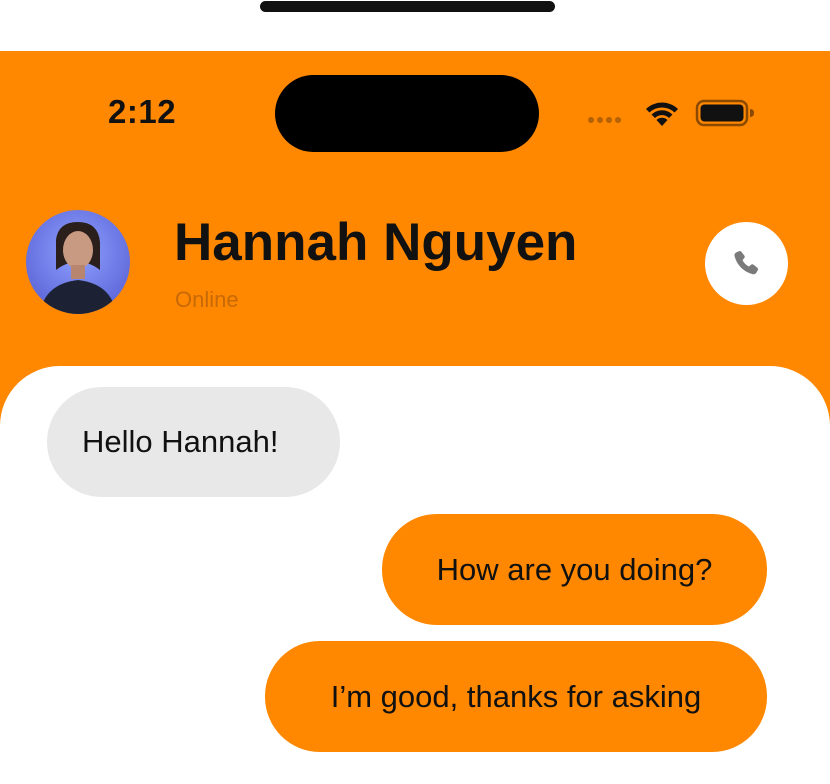  What do you see at coordinates (724, 113) in the screenshot?
I see `battery-icon` at bounding box center [724, 113].